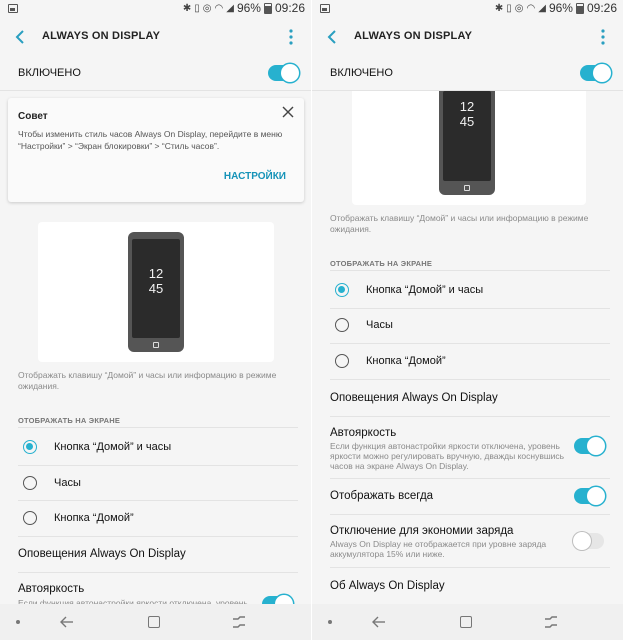 This screenshot has width=623, height=640. What do you see at coordinates (381, 496) in the screenshot?
I see `always-show-label: Отображать всегда` at bounding box center [381, 496].